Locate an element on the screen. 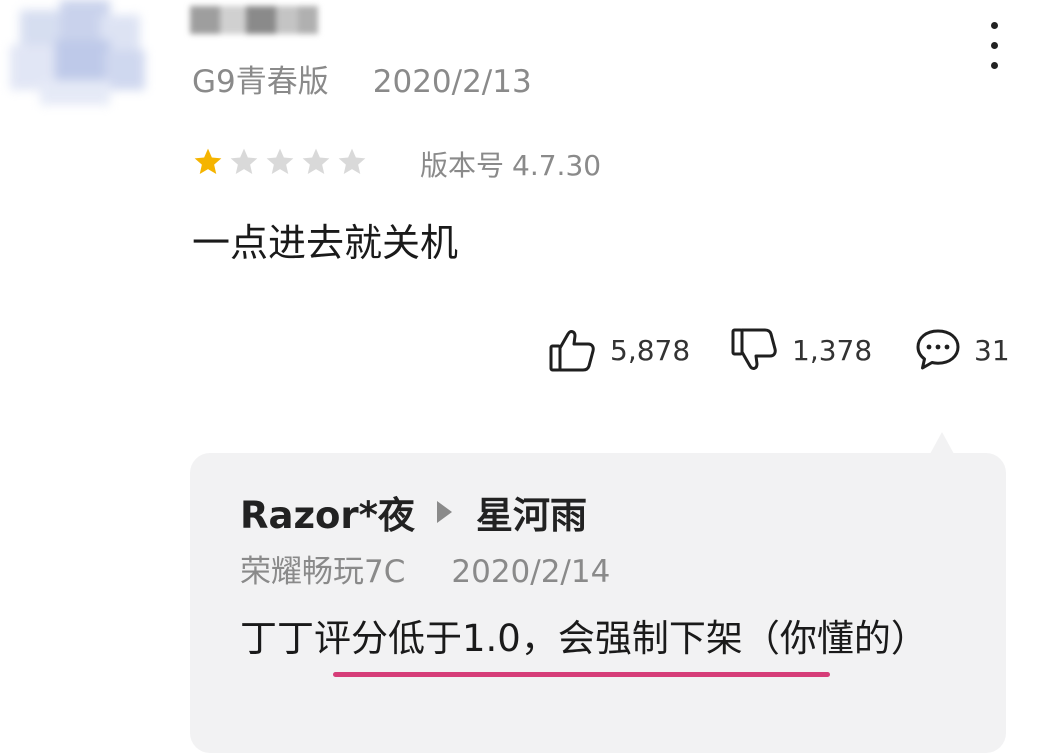  comment-button: 31 is located at coordinates (962, 350).